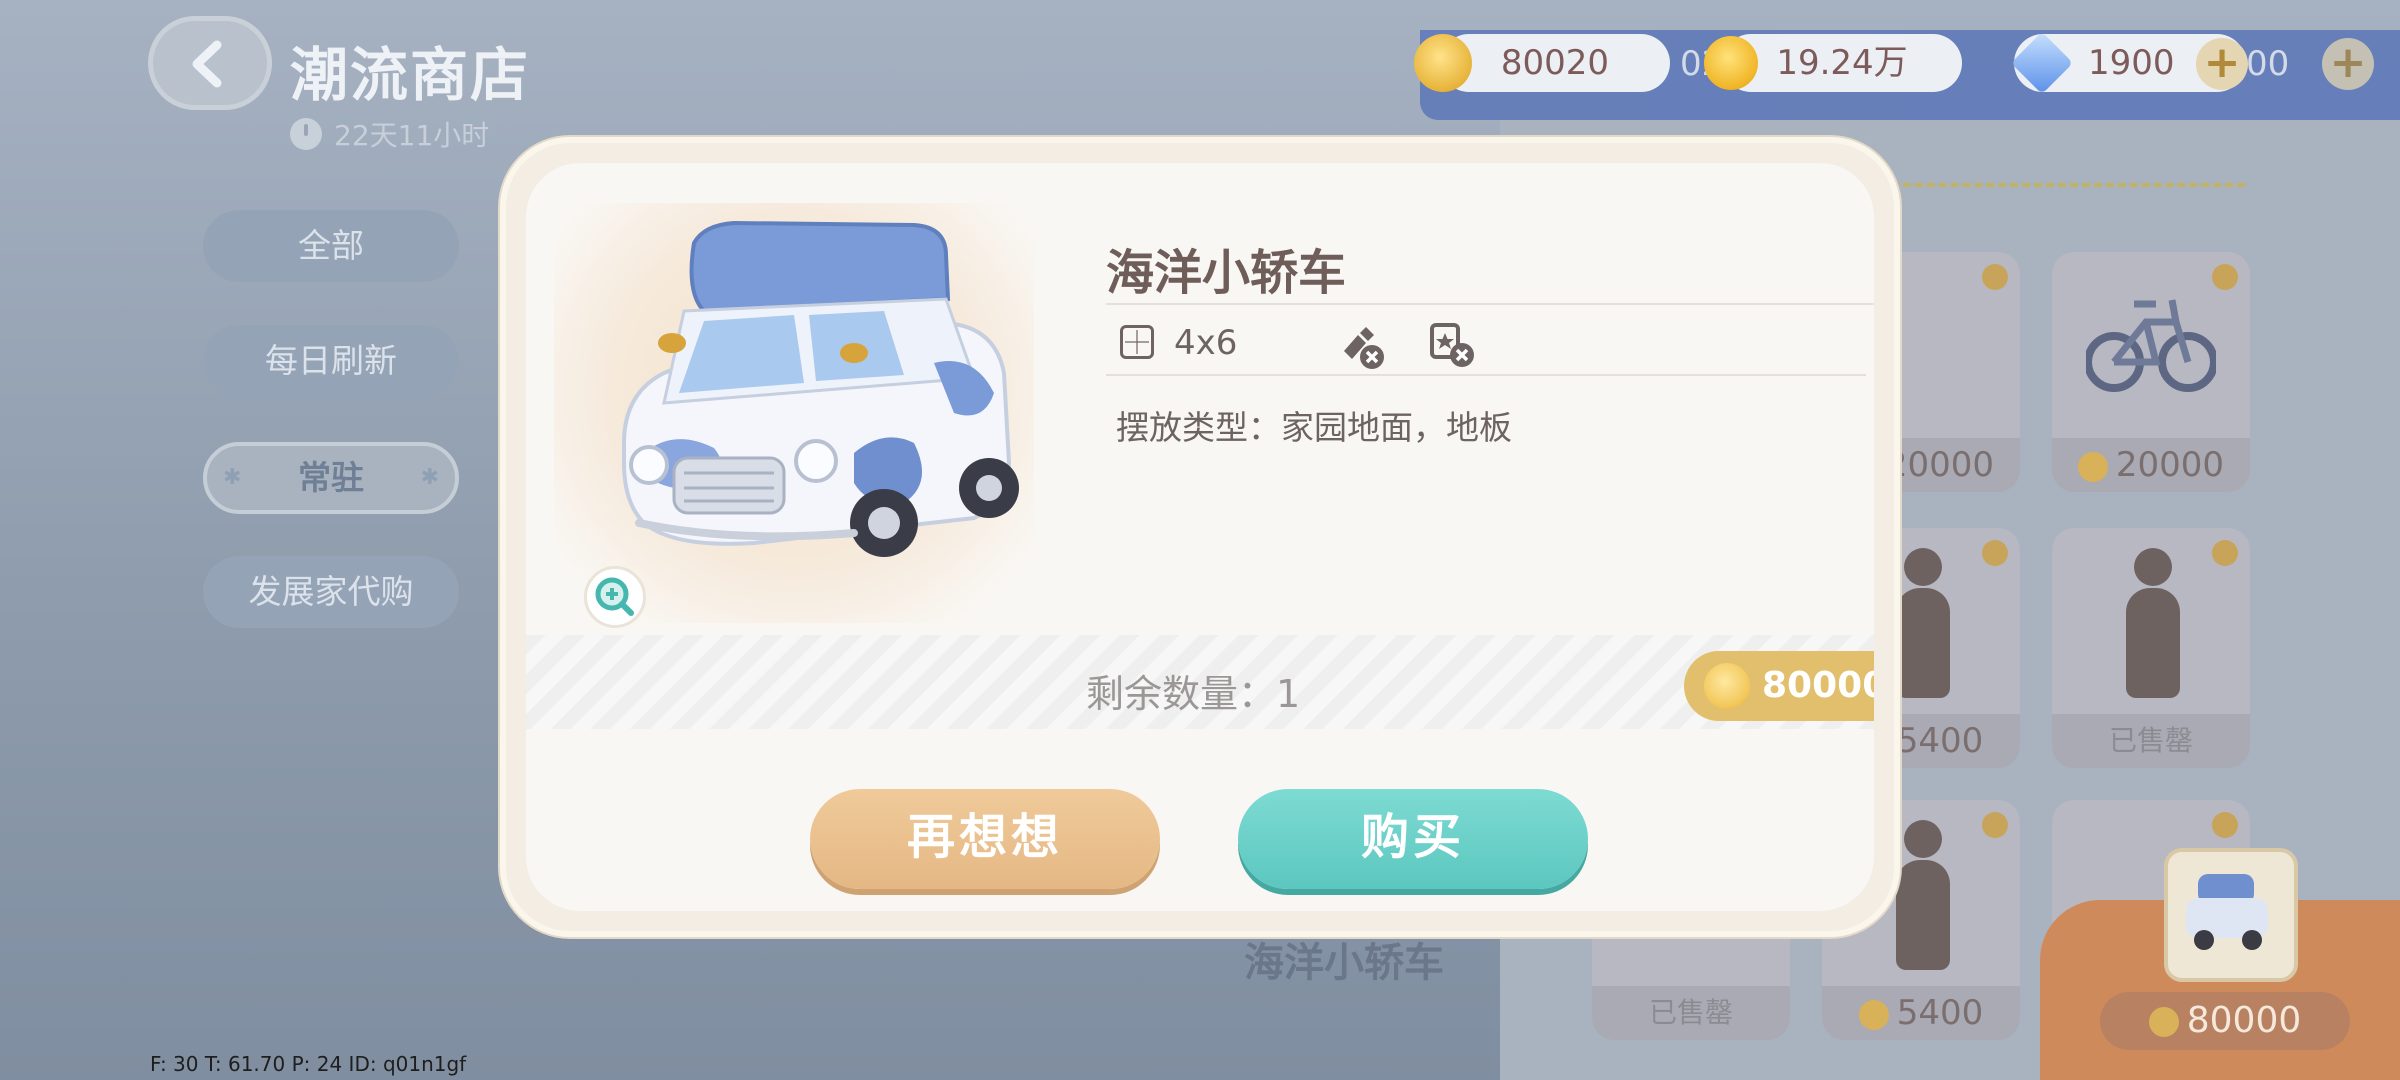 The width and height of the screenshot is (2400, 1080). I want to click on ocean-car-image, so click(820, 388).